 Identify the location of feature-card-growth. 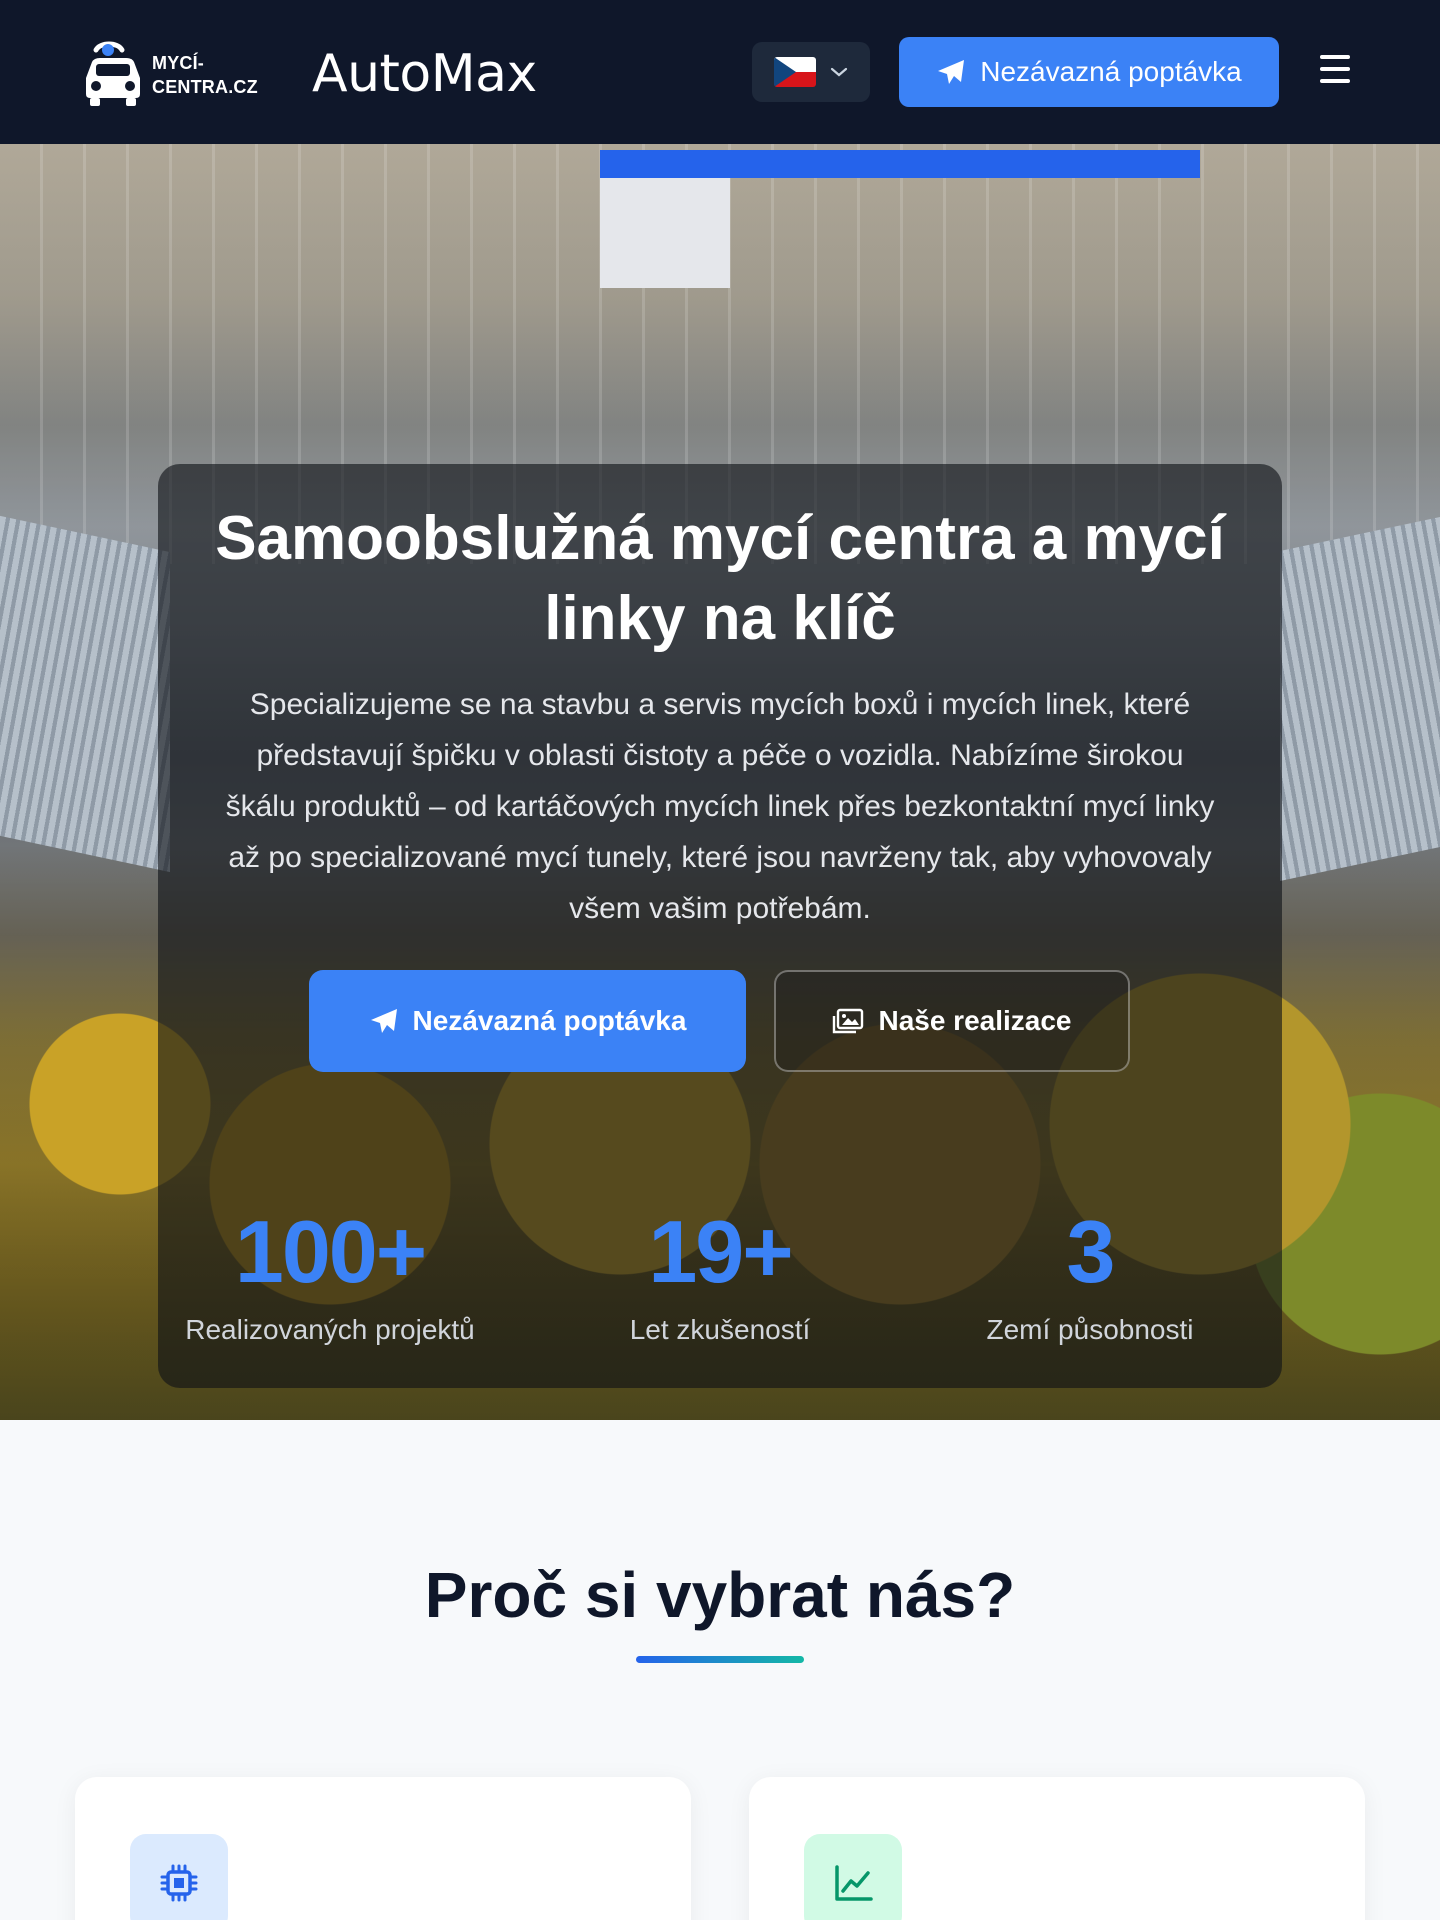
(1057, 1848).